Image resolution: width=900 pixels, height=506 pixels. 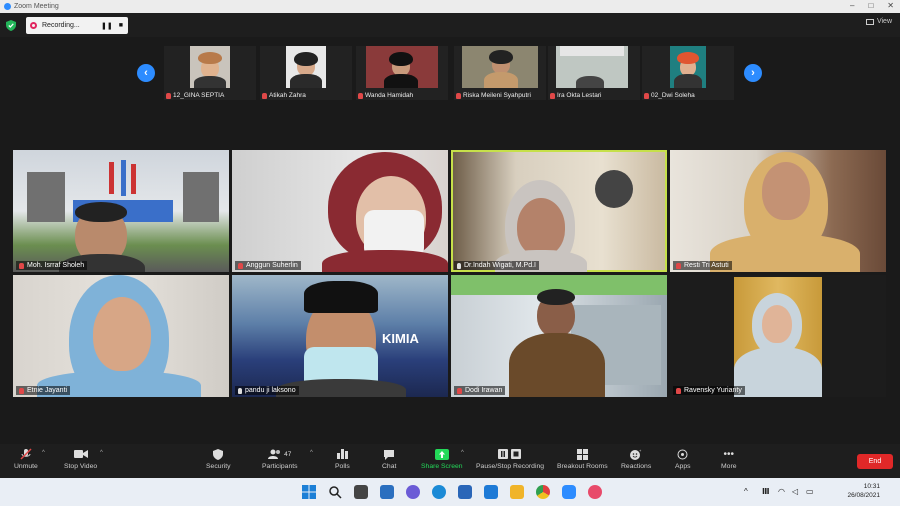 I want to click on window-title: Zoom Meeting, so click(x=36, y=6).